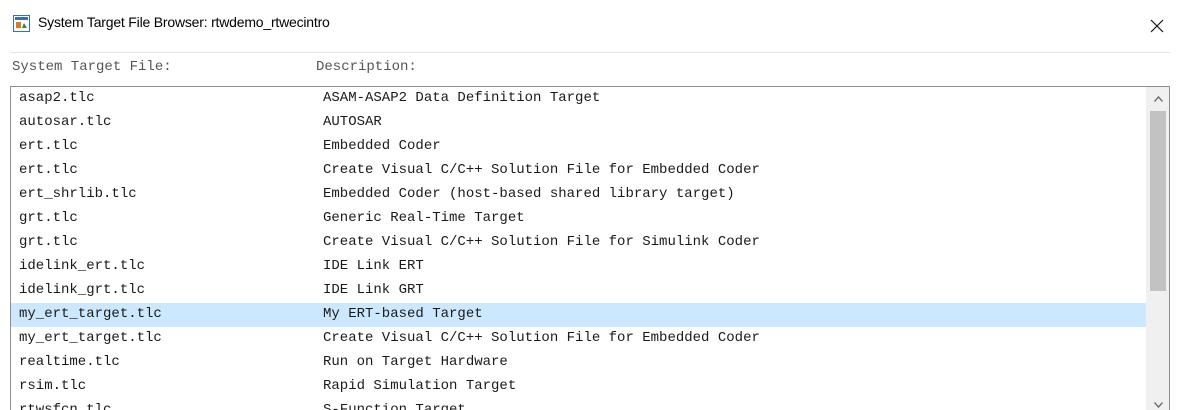  What do you see at coordinates (65, 406) in the screenshot?
I see `target-file-name: rtwsfcn.tlc` at bounding box center [65, 406].